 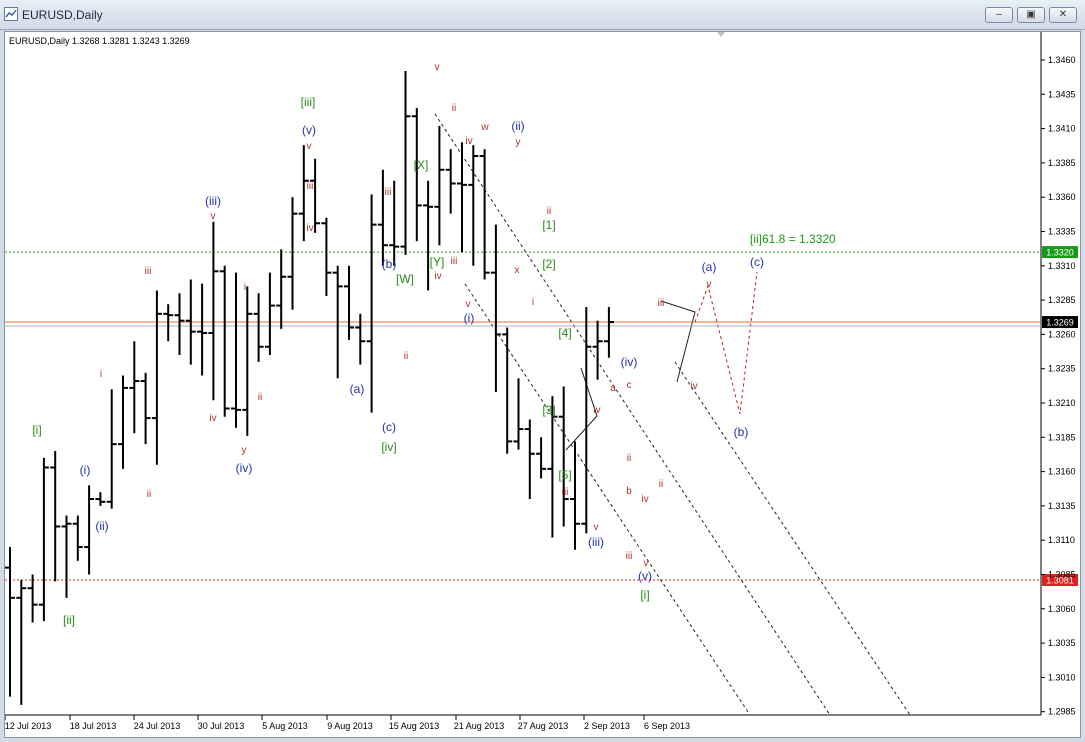 What do you see at coordinates (389, 264) in the screenshot?
I see `wave-label: (b)` at bounding box center [389, 264].